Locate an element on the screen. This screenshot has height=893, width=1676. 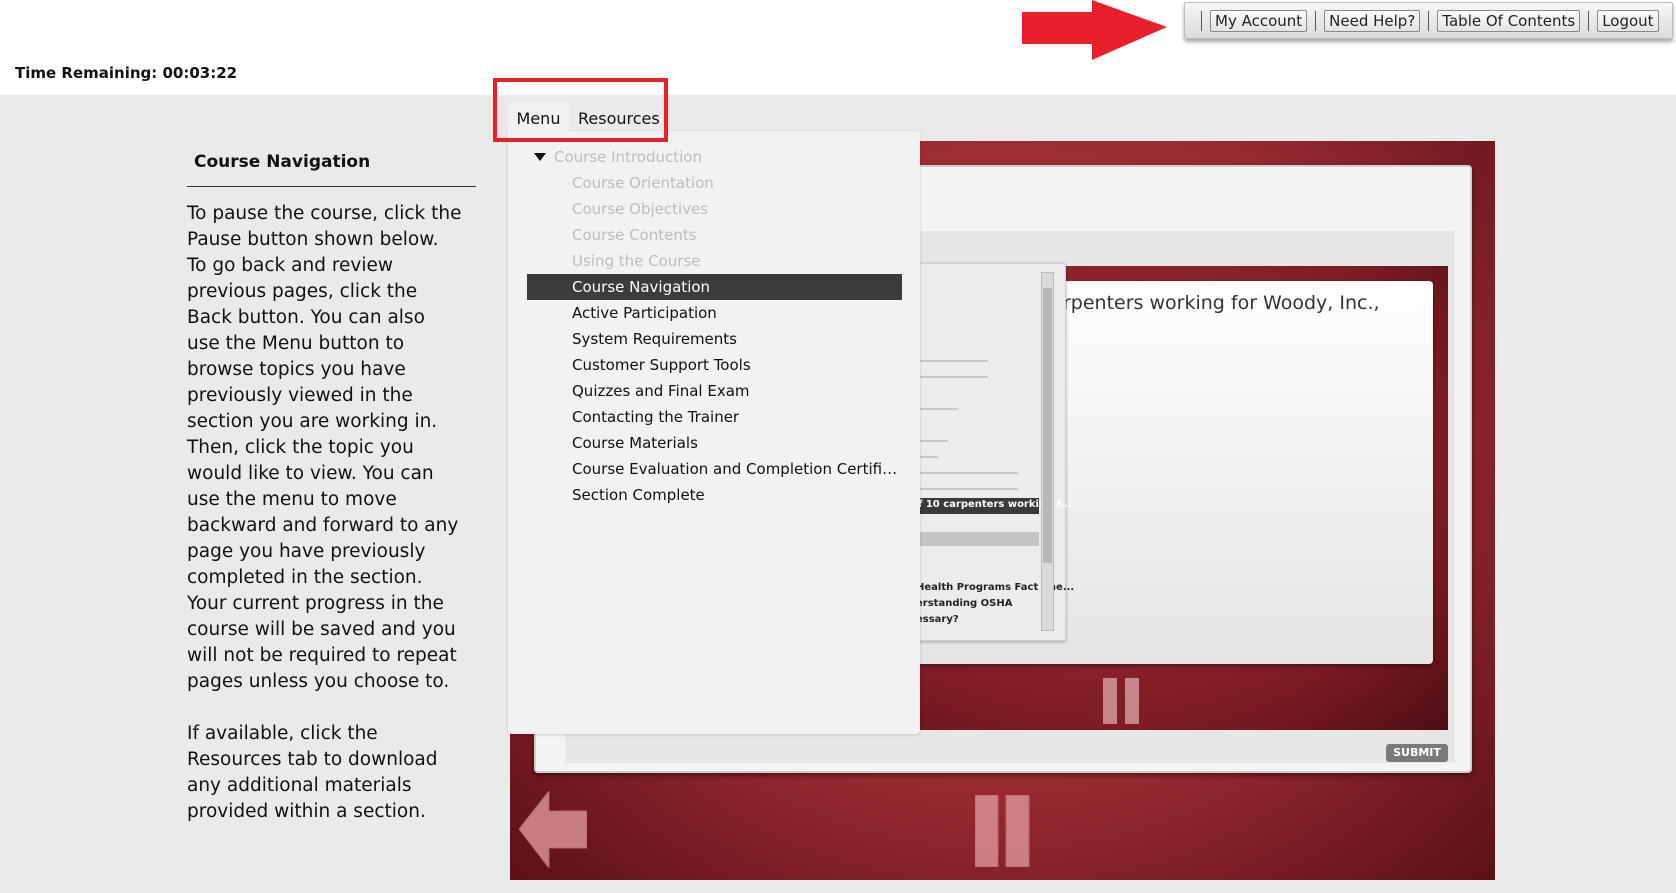
slide-question-text: rpenters working for Woody, Inc., is located at coordinates (1221, 303).